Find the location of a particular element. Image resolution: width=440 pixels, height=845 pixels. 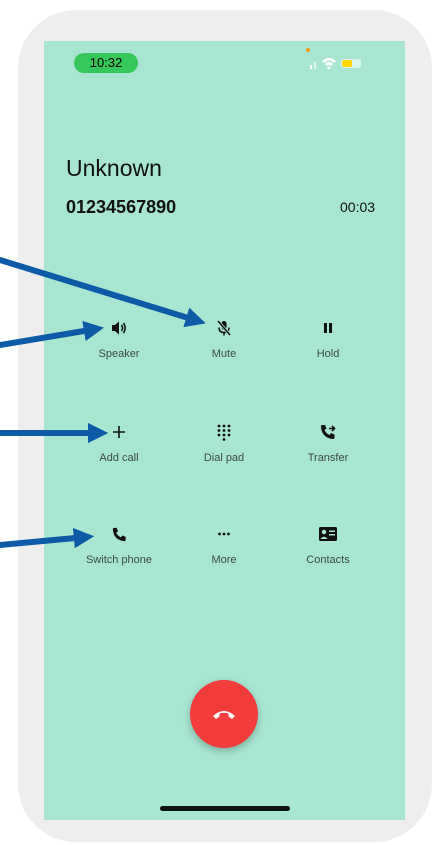

contacts-button: Contacts is located at coordinates (328, 554).